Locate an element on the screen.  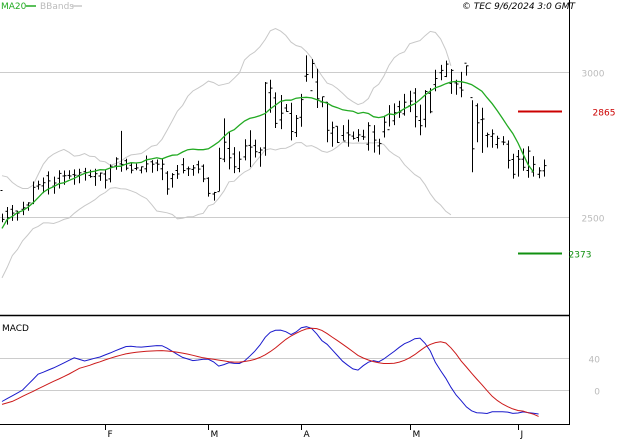
copyright-label: © TEC 9/6/2024 3:0 GMT is located at coordinates (519, 7).